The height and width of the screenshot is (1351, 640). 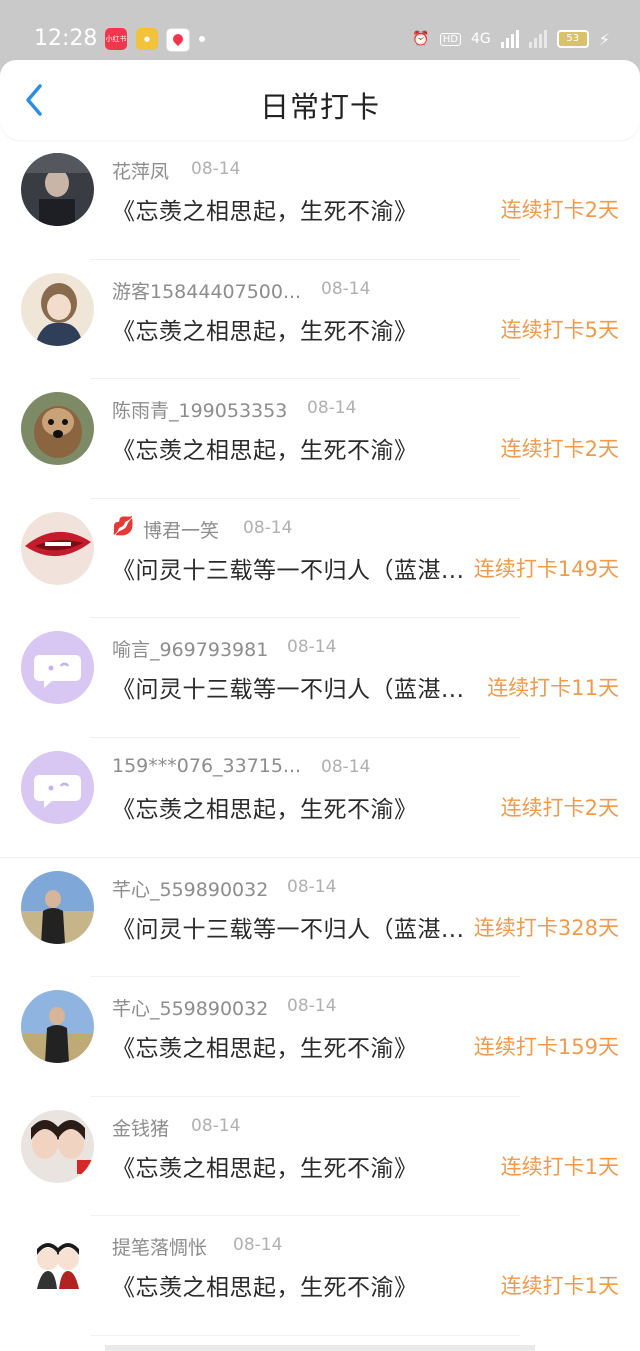 I want to click on signal-2-icon, so click(x=537, y=39).